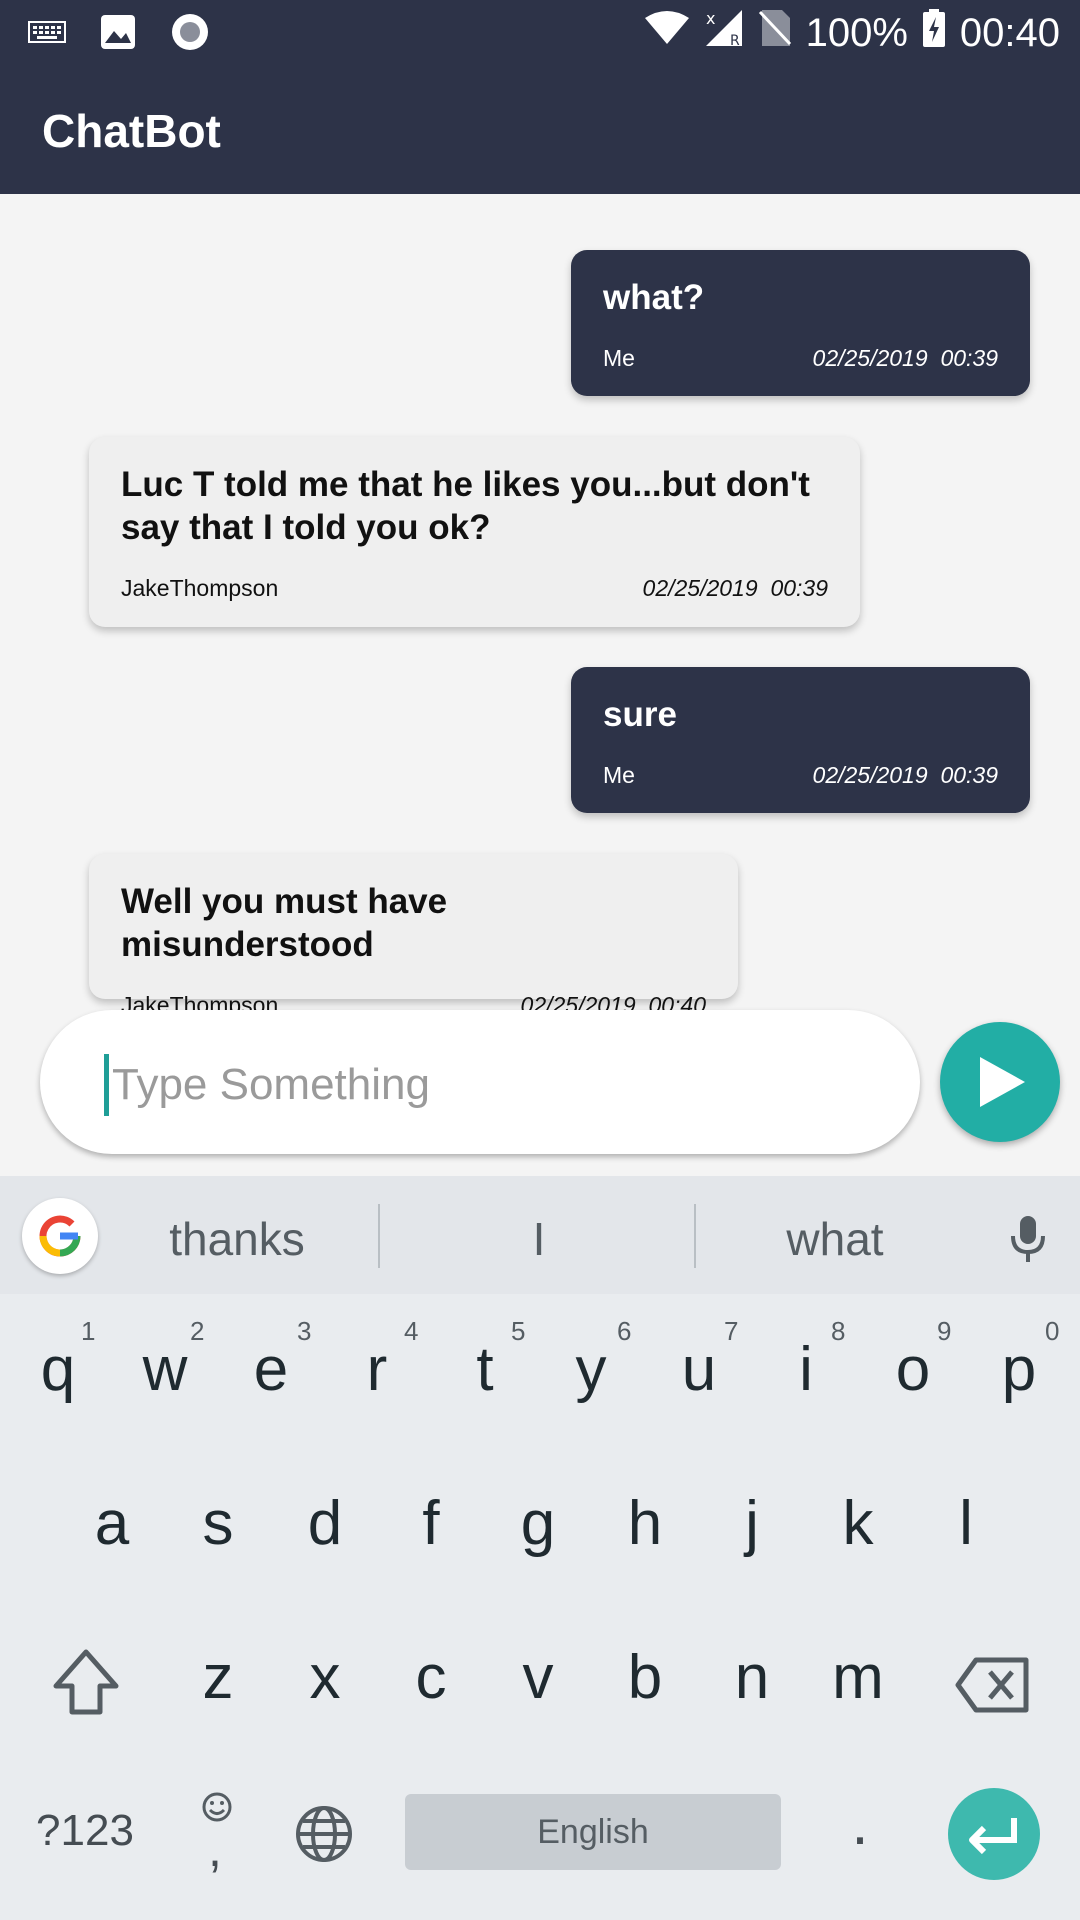  What do you see at coordinates (858, 1677) in the screenshot?
I see `key-m: m` at bounding box center [858, 1677].